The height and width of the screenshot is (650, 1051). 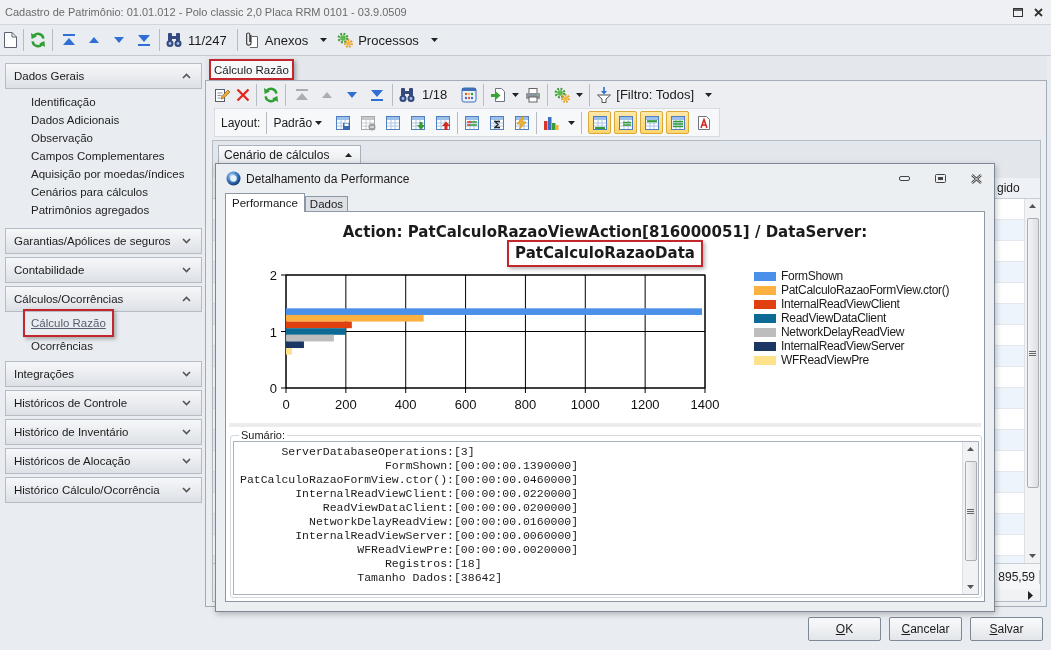 What do you see at coordinates (464, 452) in the screenshot?
I see `summary-value: [3]` at bounding box center [464, 452].